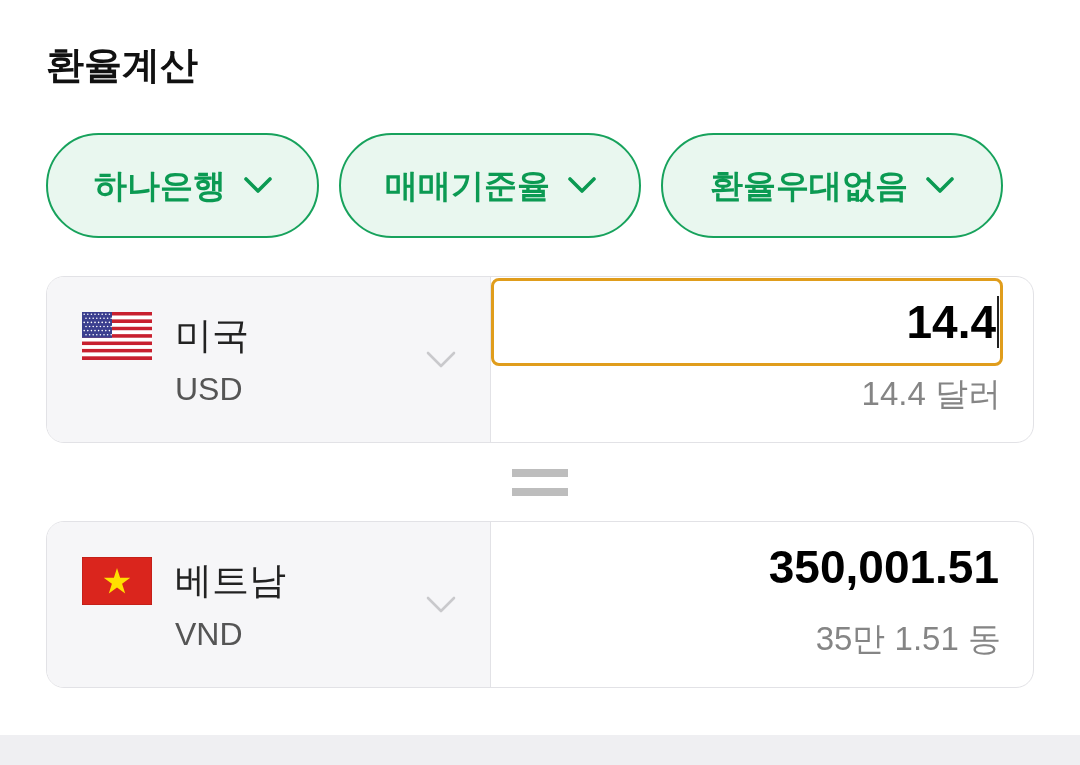 The width and height of the screenshot is (1080, 765). Describe the element at coordinates (908, 639) in the screenshot. I see `amount-in-words: 35만 1.51 동` at that location.